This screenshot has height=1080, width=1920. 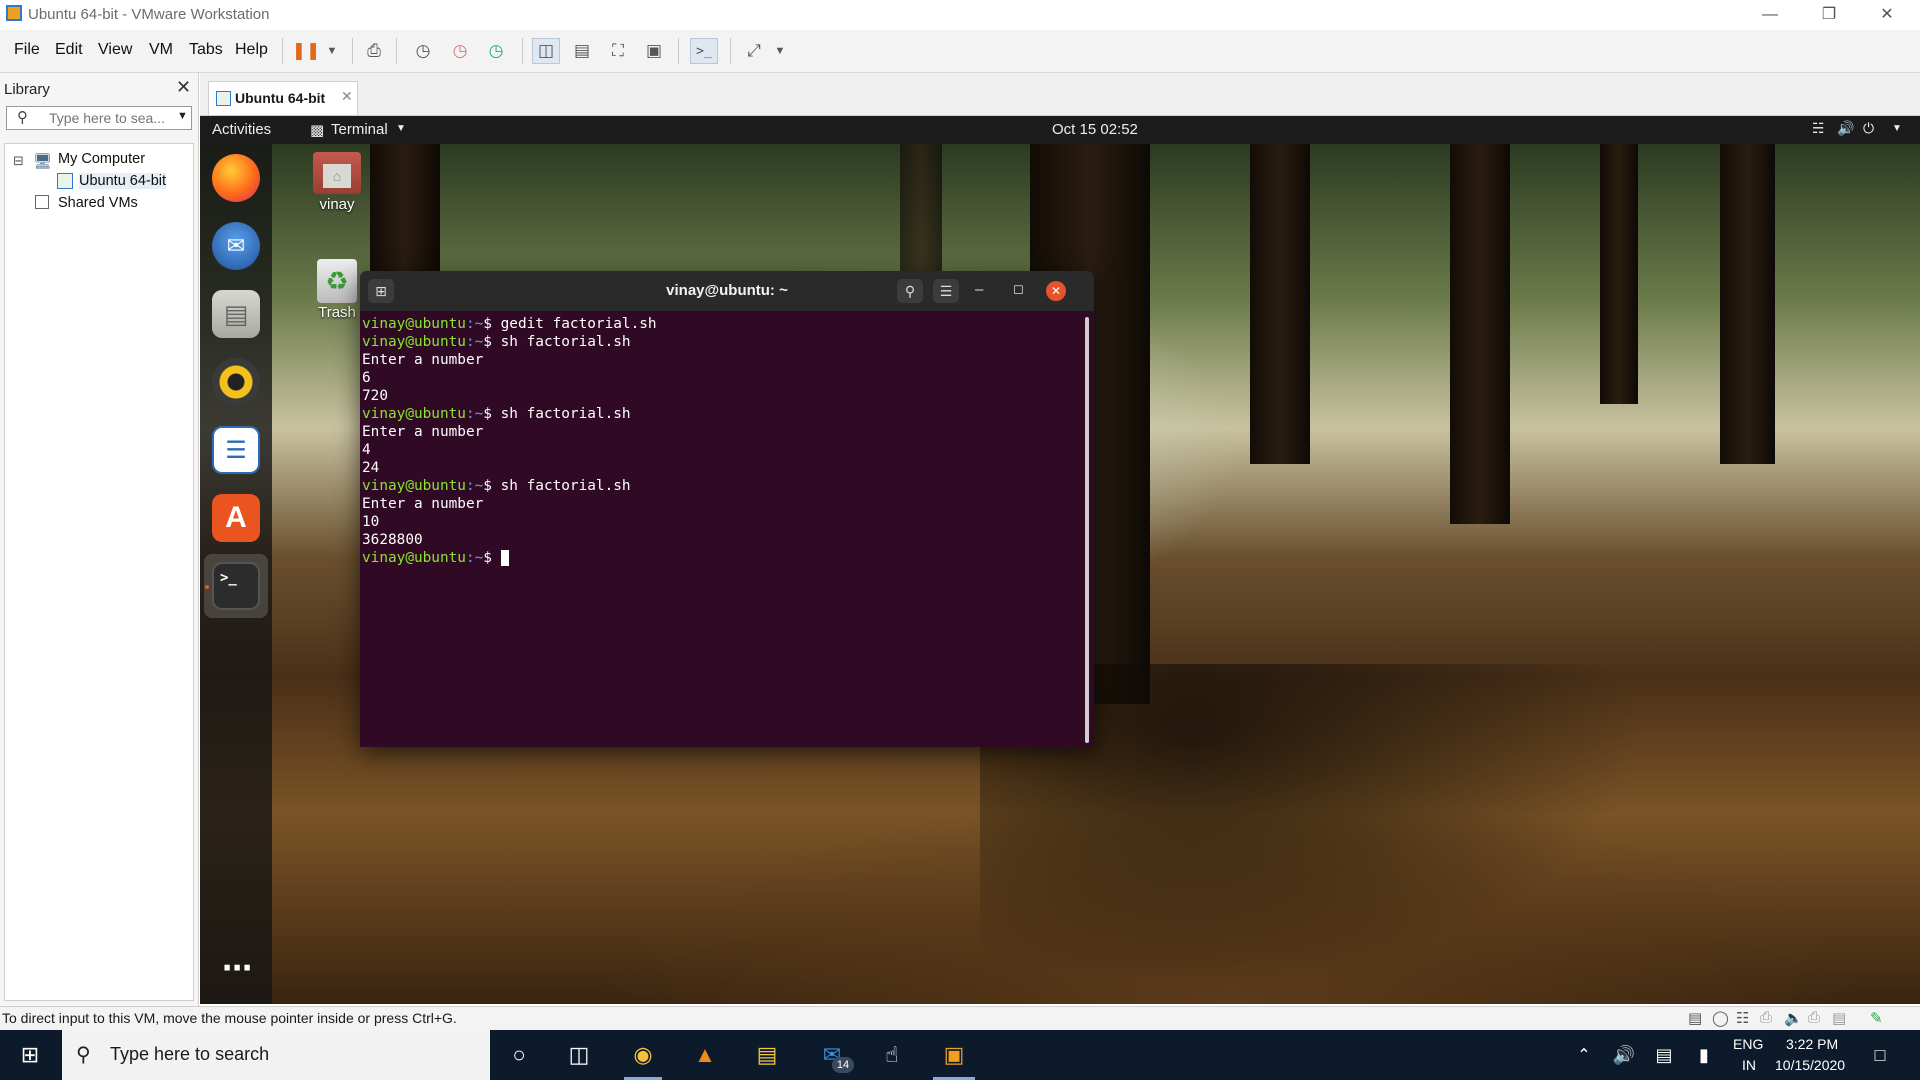 What do you see at coordinates (892, 1055) in the screenshot?
I see `touch-pointer-icon: ☝` at bounding box center [892, 1055].